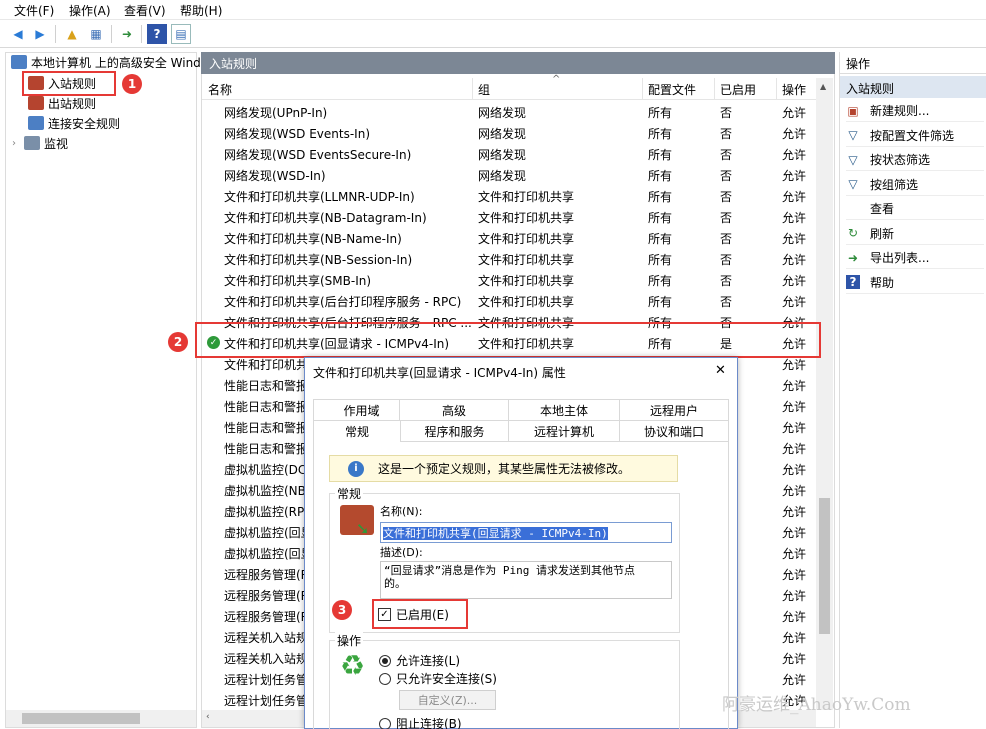  Describe the element at coordinates (101, 718) in the screenshot. I see `left-horizontal-scrollbar` at that location.